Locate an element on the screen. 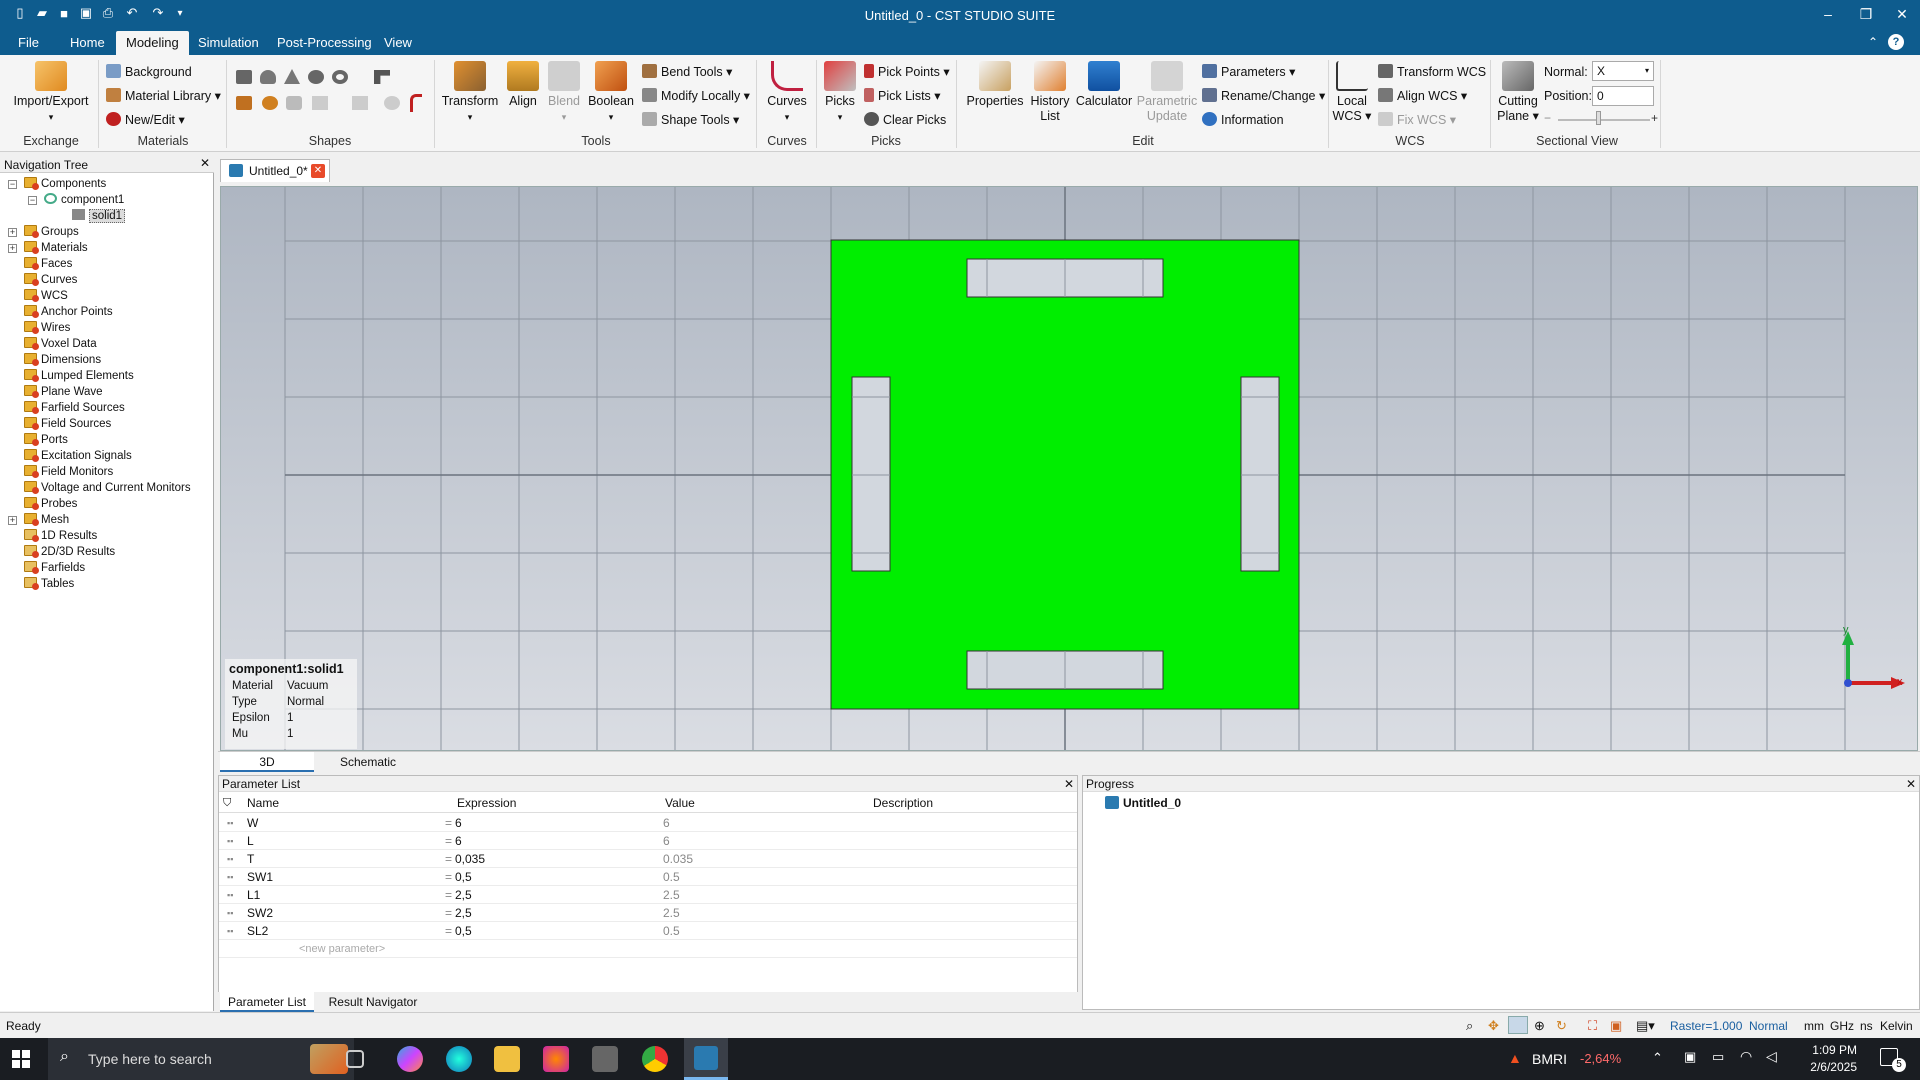 The width and height of the screenshot is (1920, 1080). close-tab-icon: ✕ is located at coordinates (318, 171).